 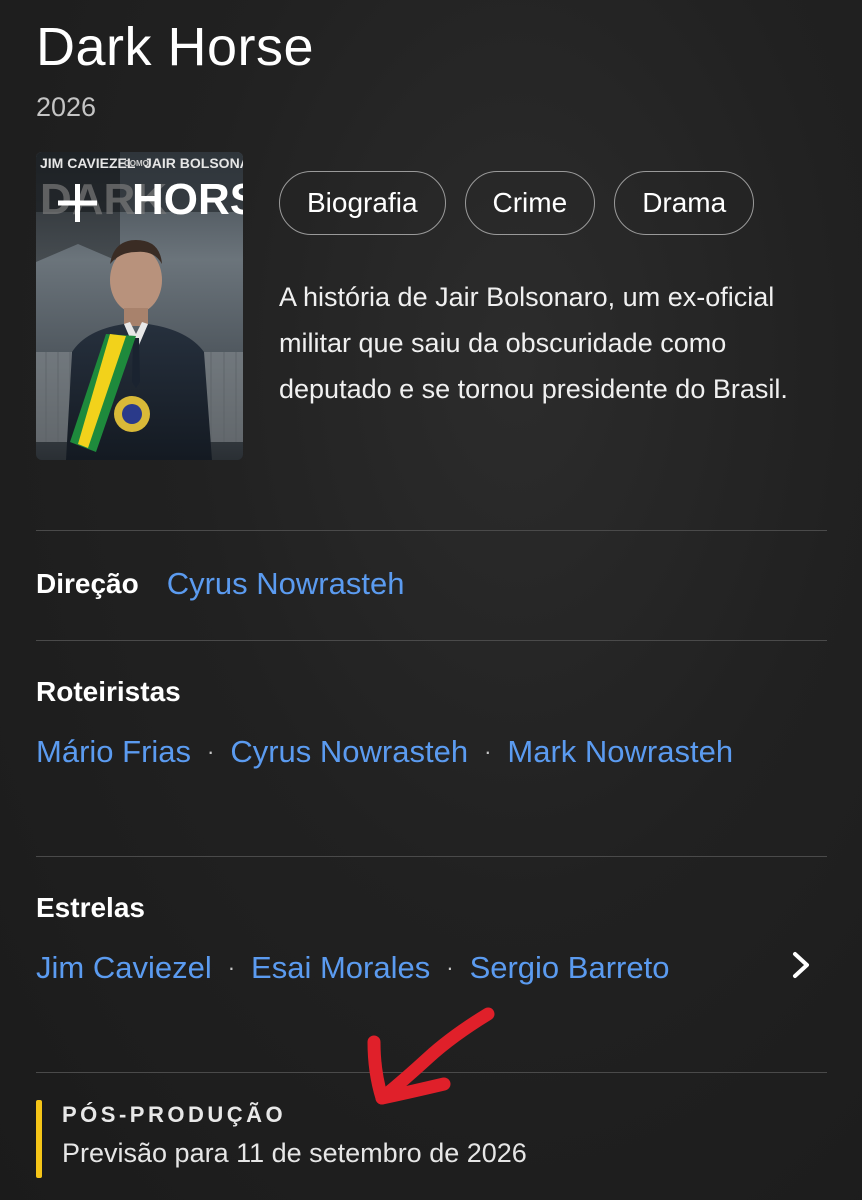 What do you see at coordinates (108, 691) in the screenshot?
I see `writers-label: Roteiristas` at bounding box center [108, 691].